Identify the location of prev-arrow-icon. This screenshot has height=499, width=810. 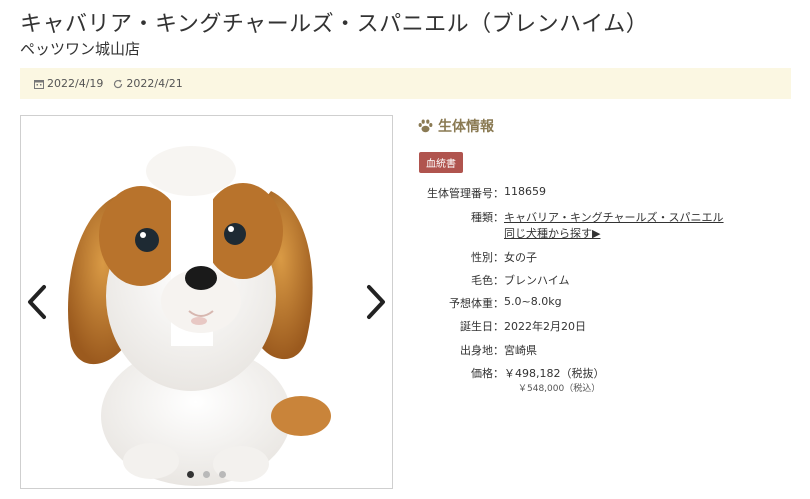
(37, 302).